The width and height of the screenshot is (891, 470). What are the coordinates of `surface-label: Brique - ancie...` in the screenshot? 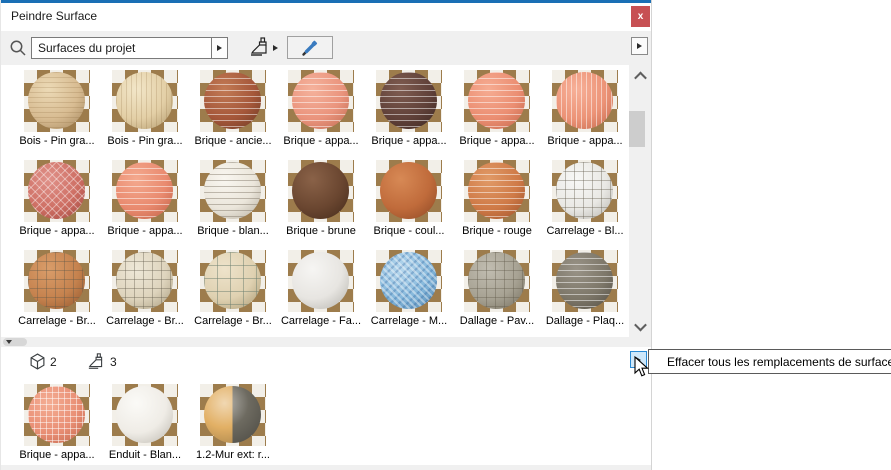 It's located at (233, 141).